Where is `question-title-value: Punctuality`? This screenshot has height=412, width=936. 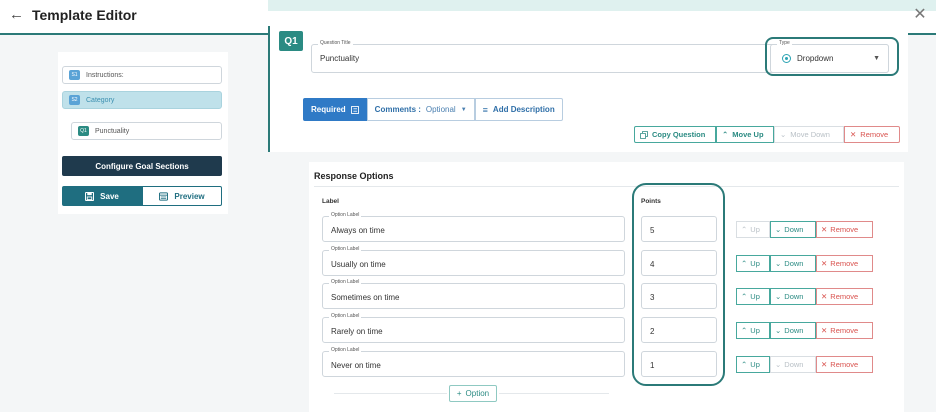
question-title-value: Punctuality is located at coordinates (340, 58).